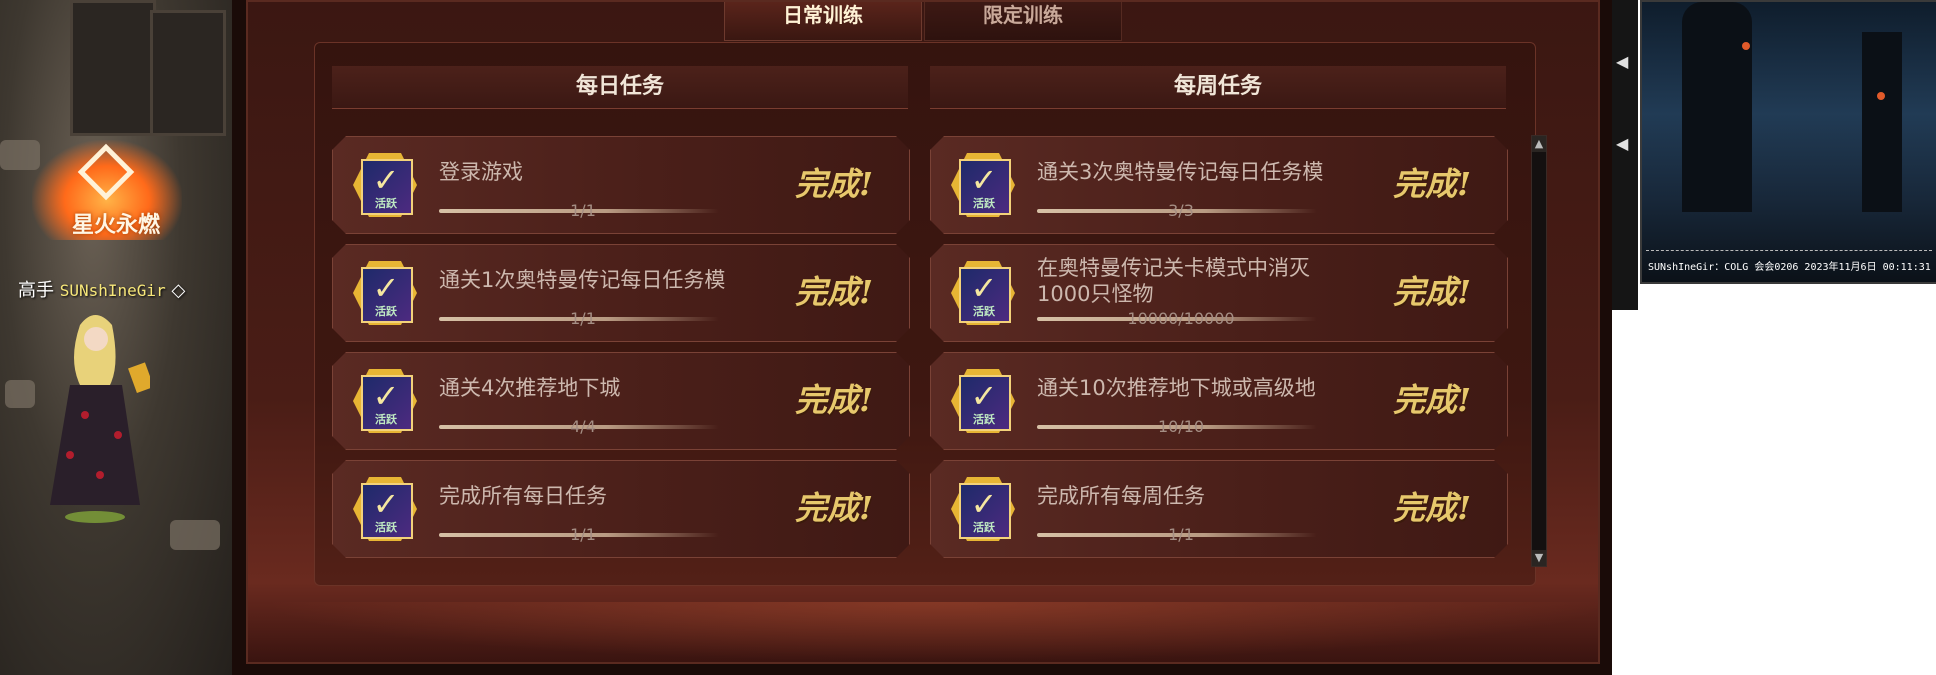  Describe the element at coordinates (1219, 509) in the screenshot. I see `weekly-task-card: ✓ 活跃 完成所有每周任务 1/1 完成!` at that location.